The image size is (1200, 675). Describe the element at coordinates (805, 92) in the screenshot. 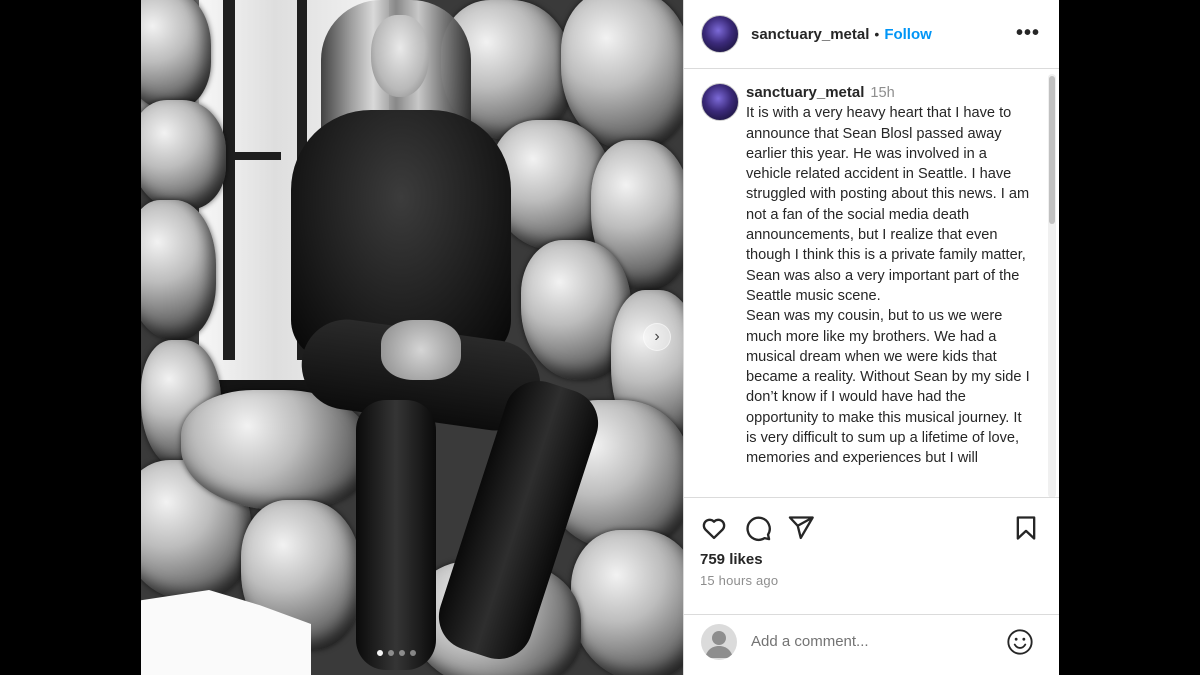

I see `caption-username: sanctuary_metal` at that location.